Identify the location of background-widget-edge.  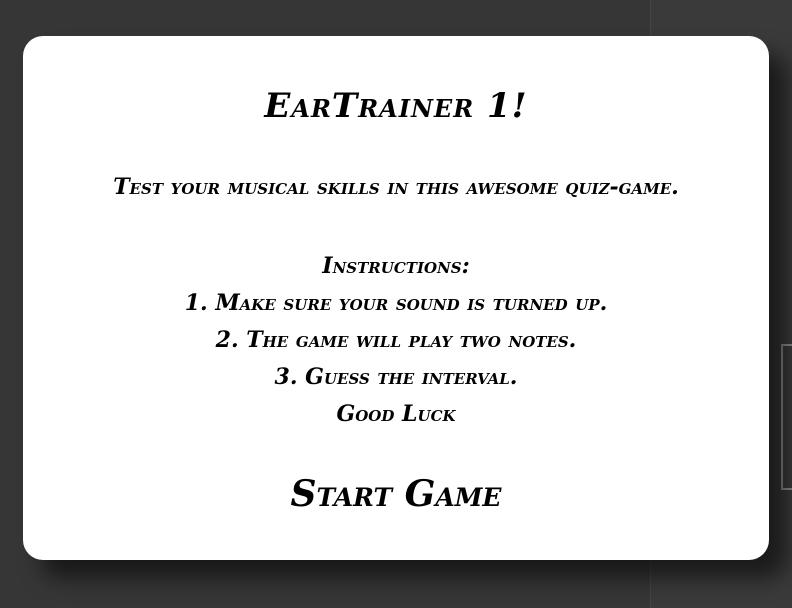
(786, 417).